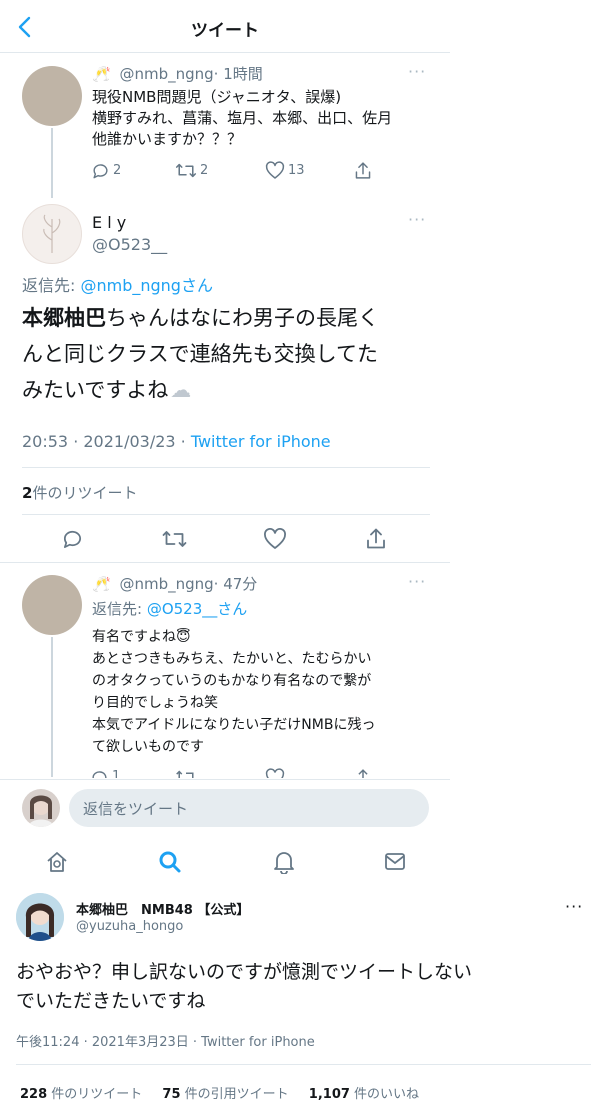 The height and width of the screenshot is (1117, 598). Describe the element at coordinates (117, 170) in the screenshot. I see `reply-count: 2` at that location.